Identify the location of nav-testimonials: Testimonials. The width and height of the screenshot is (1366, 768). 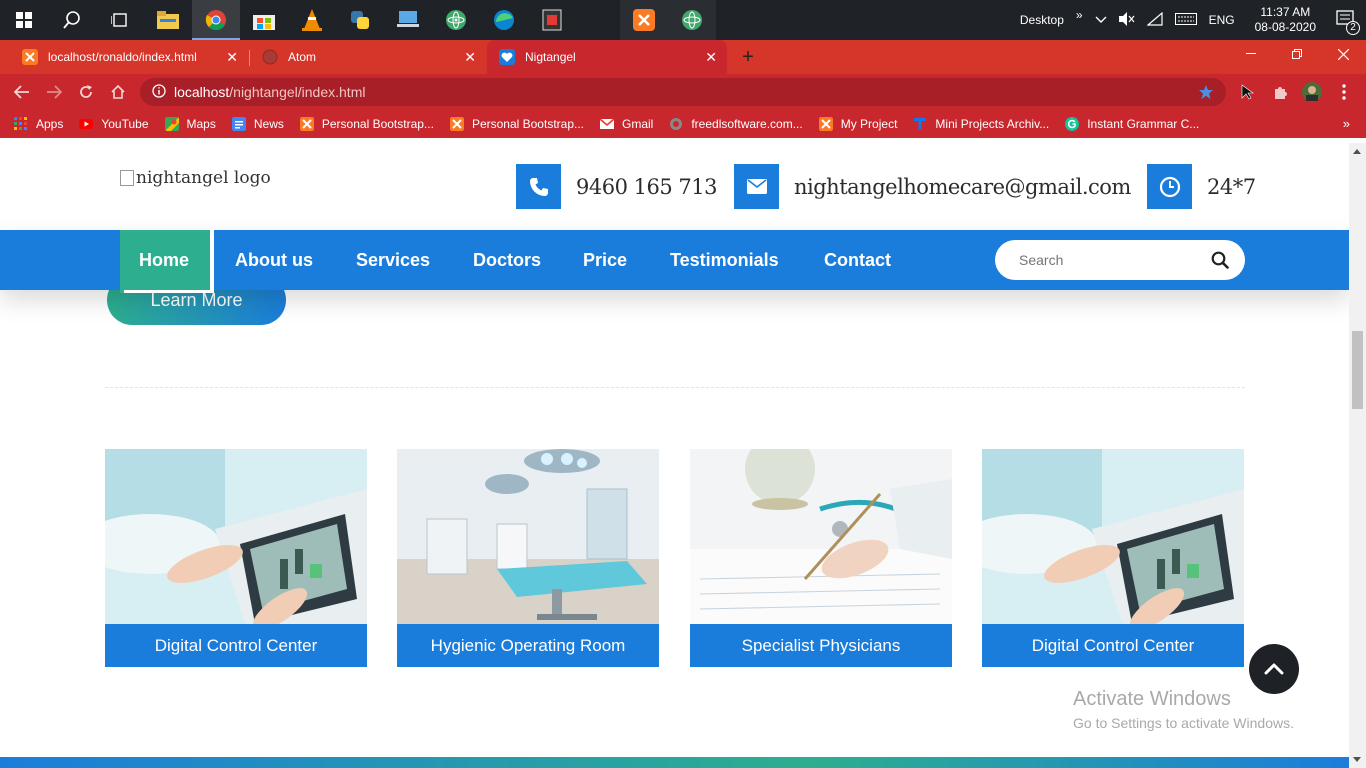
(724, 260).